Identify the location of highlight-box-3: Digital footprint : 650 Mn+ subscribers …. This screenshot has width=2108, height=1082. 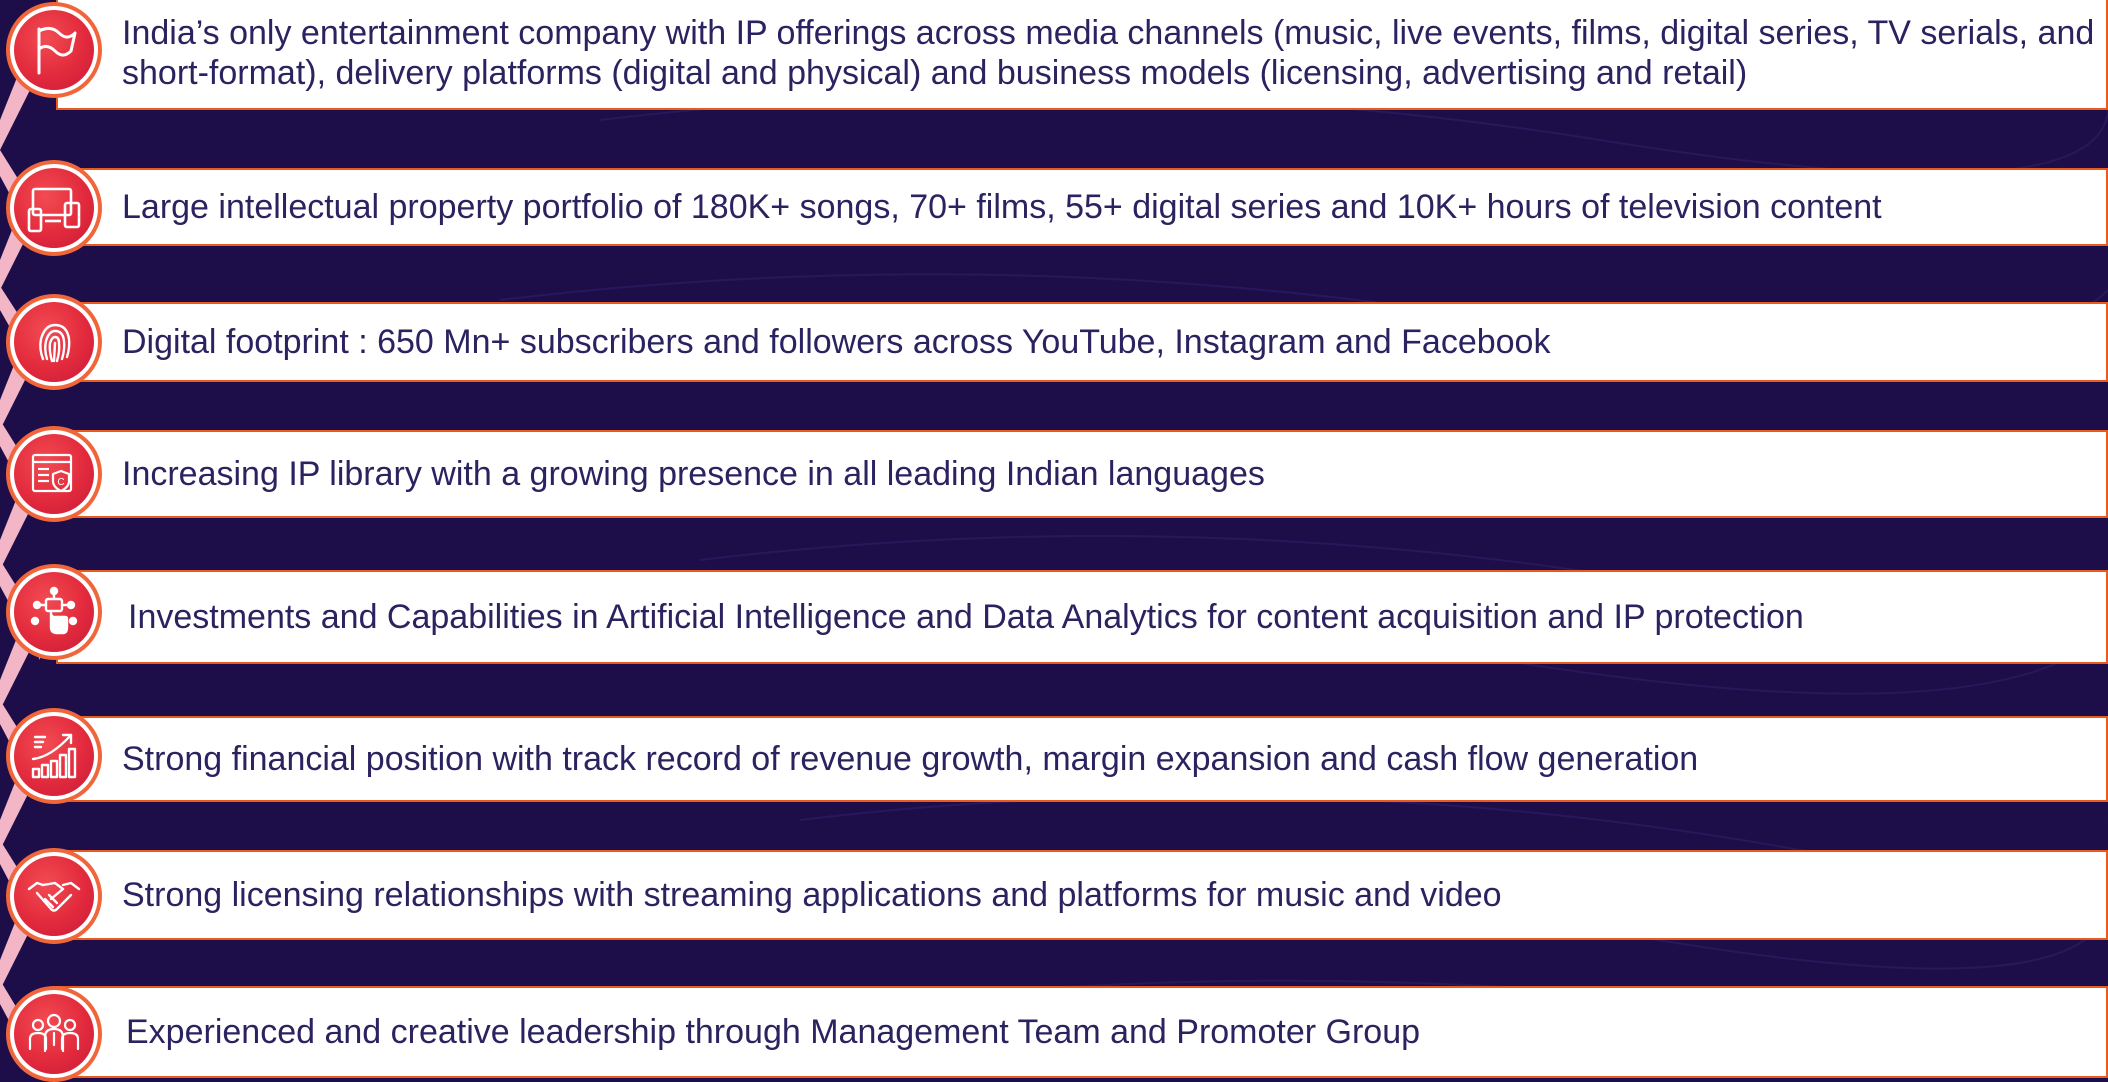
(1082, 342).